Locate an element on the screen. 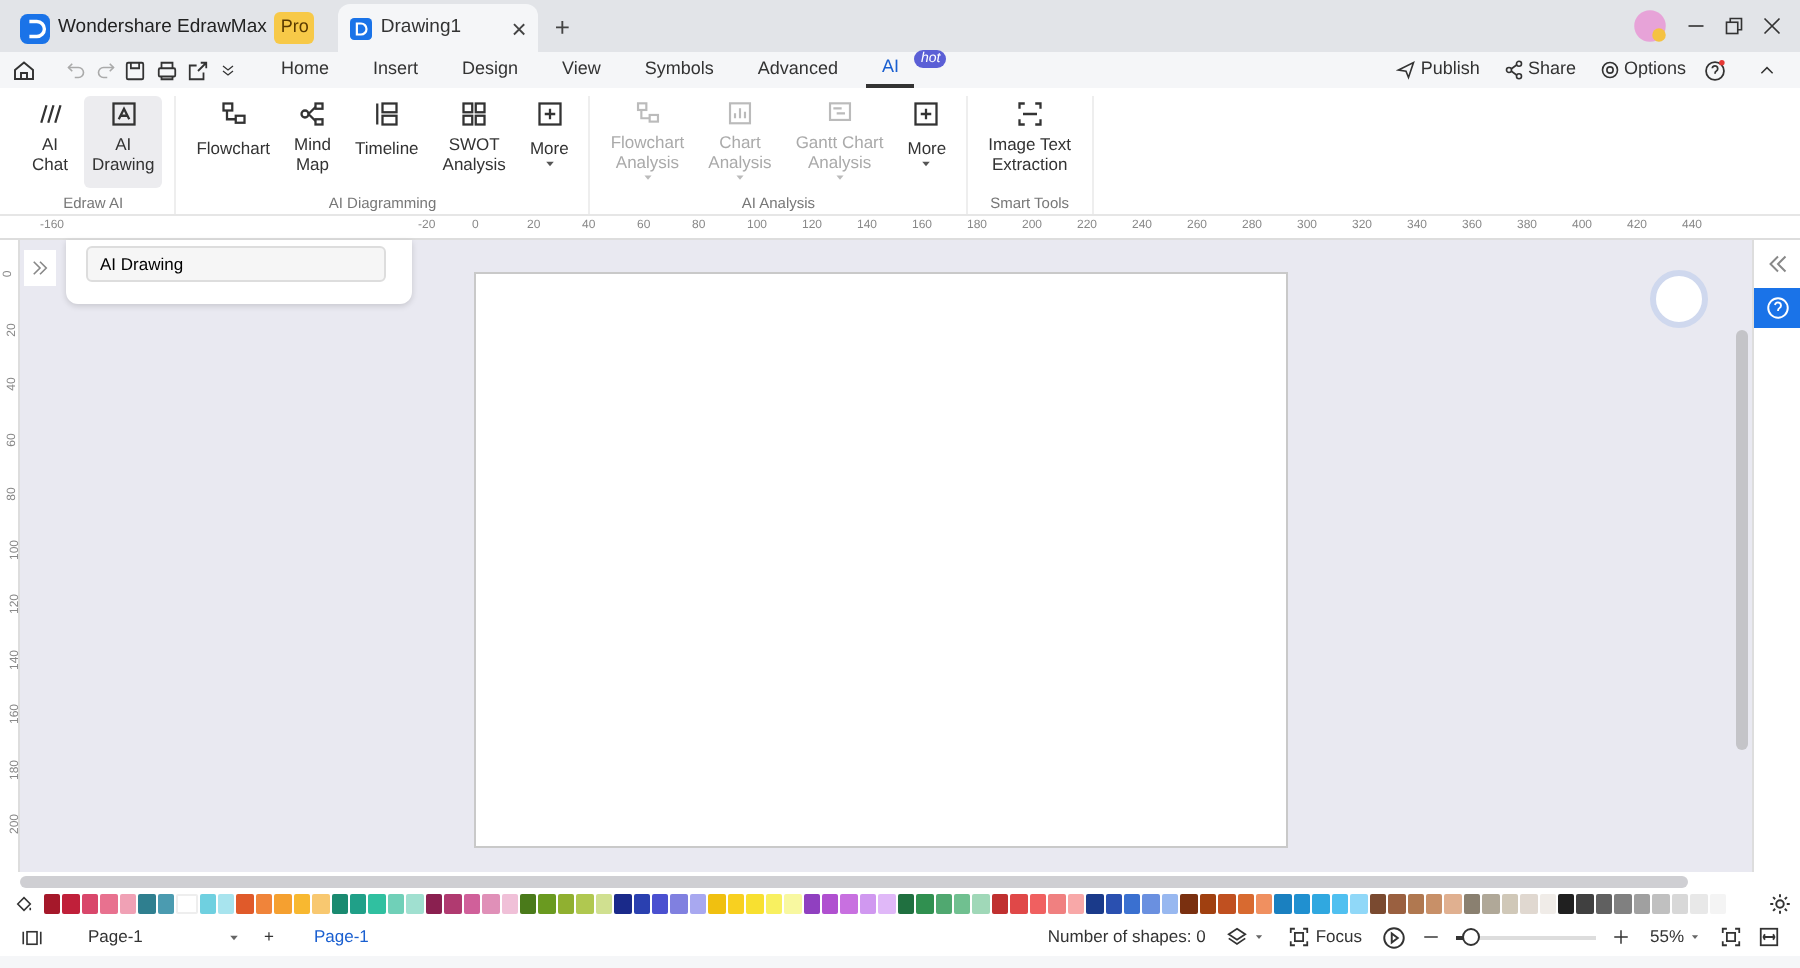 The height and width of the screenshot is (968, 1800). home-icon is located at coordinates (24, 70).